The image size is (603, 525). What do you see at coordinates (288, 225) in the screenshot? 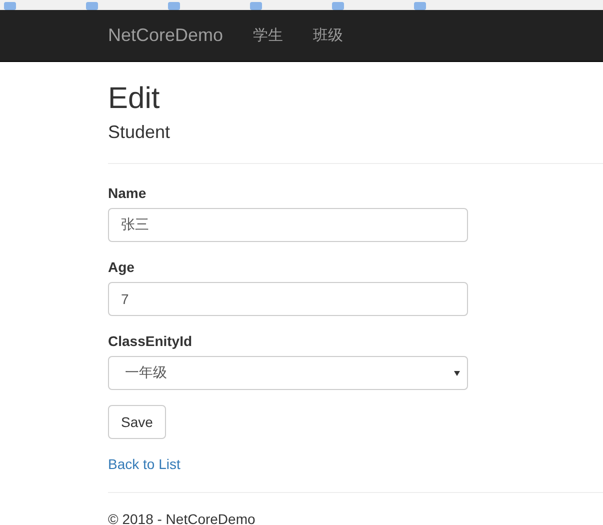
I see `input-field: 张三` at bounding box center [288, 225].